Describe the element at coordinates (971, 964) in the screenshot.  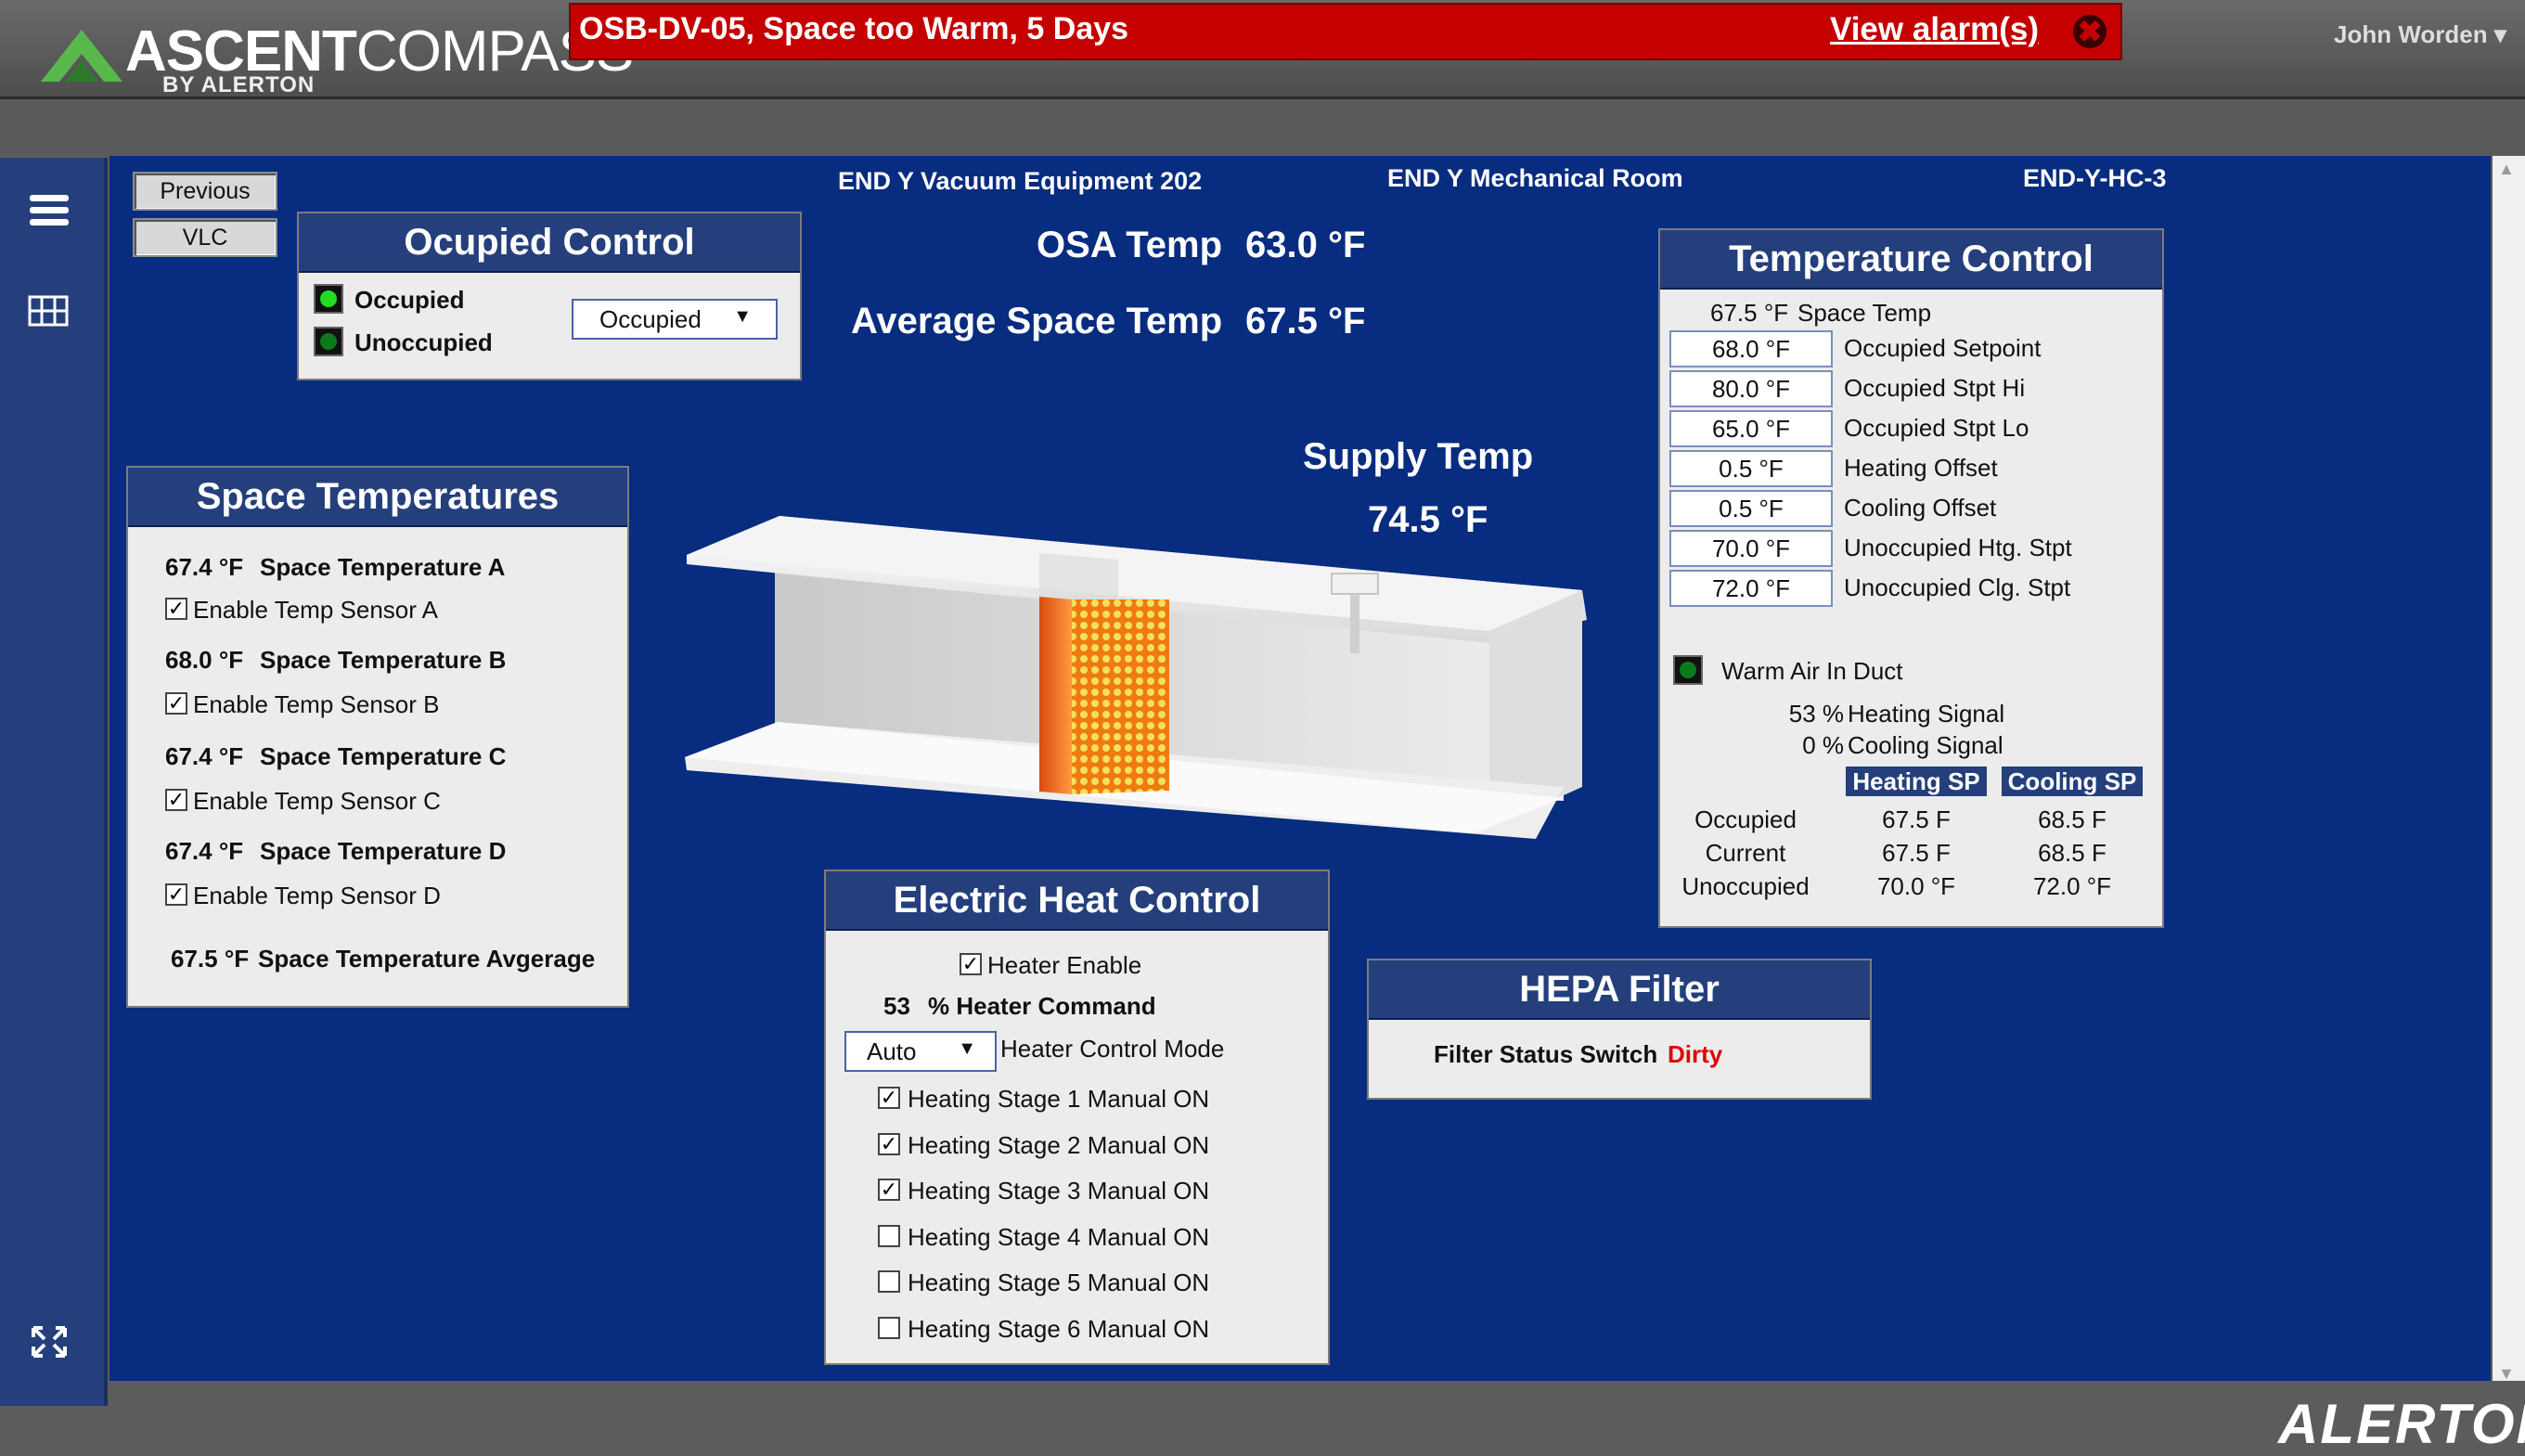
I see `heater-enable-checkbox: ✓` at that location.